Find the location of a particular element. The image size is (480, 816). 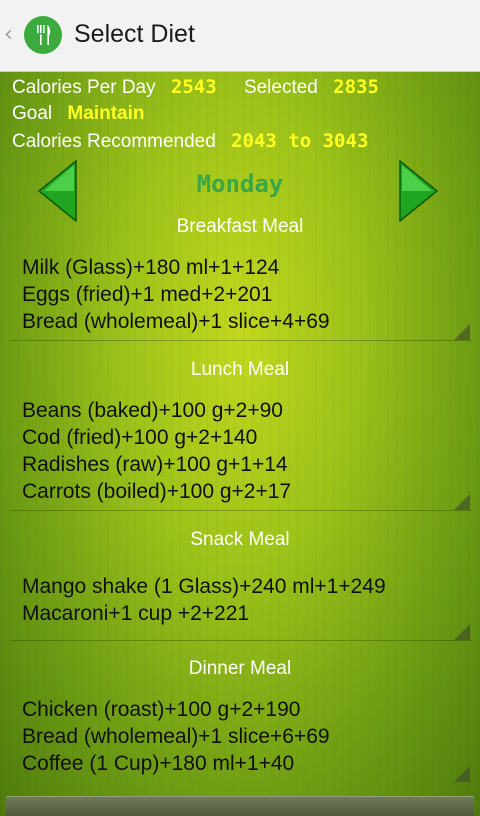

chevron-left-icon: ‹ is located at coordinates (8, 34).